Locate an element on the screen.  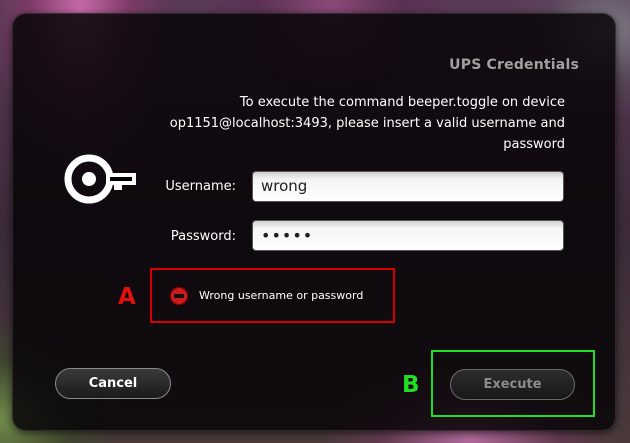
username-label: Username: is located at coordinates (200, 186).